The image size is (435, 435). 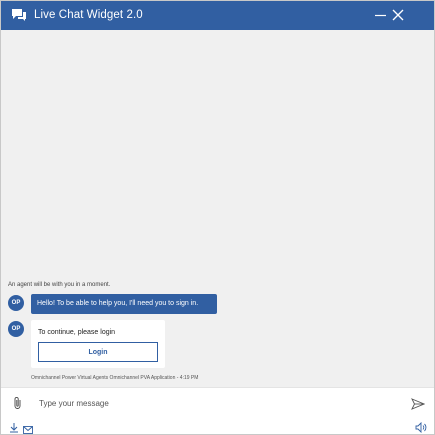 I want to click on paperclip-icon, so click(x=17, y=403).